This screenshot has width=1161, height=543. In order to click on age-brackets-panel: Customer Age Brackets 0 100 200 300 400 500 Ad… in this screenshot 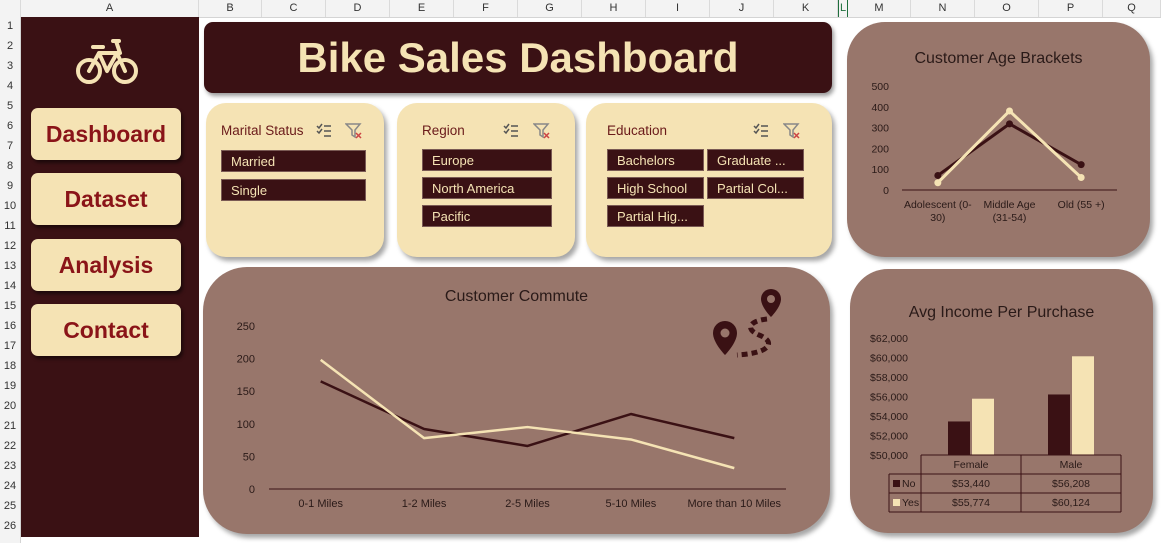, I will do `click(998, 139)`.